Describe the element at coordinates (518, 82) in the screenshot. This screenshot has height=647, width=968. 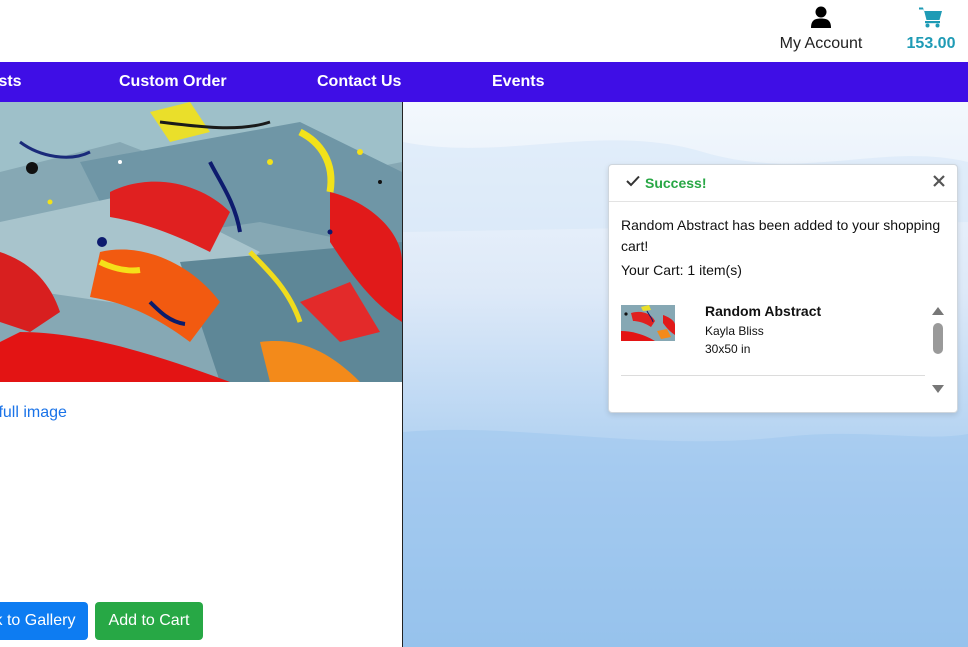
I see `nav-item-events: Events` at that location.